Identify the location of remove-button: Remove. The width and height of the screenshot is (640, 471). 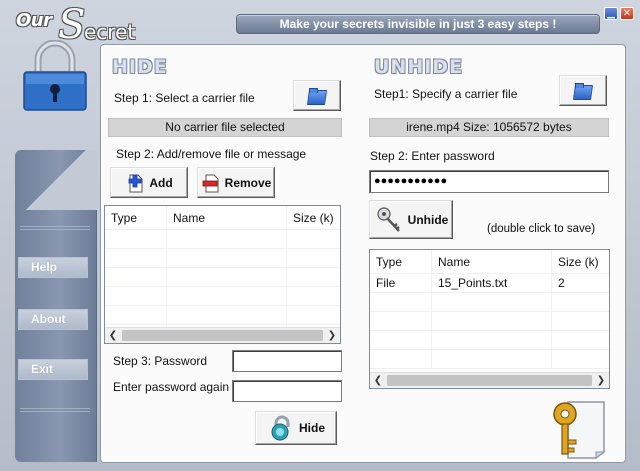
(236, 182).